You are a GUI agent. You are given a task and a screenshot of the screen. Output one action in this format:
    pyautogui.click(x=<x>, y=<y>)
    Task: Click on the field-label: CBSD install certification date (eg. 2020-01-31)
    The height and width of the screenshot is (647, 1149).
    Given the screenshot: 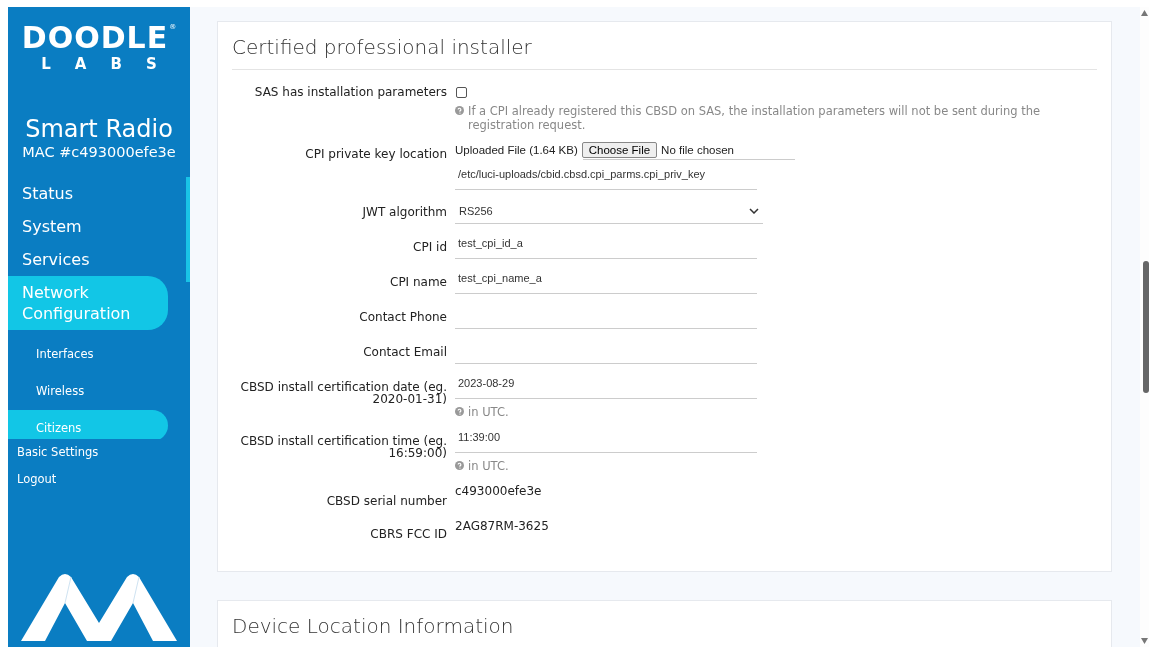 What is the action you would take?
    pyautogui.click(x=343, y=393)
    